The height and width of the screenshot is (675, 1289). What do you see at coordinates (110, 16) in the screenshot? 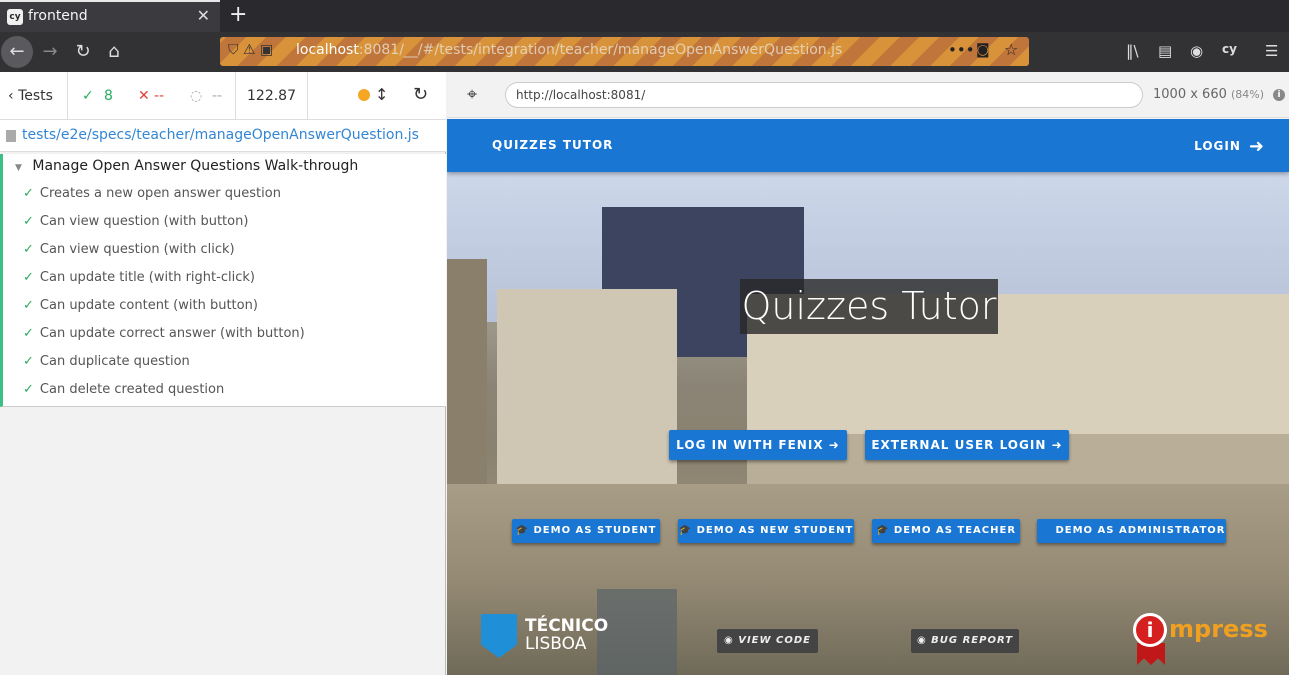
I see `browser-tab: cy frontend ✕` at bounding box center [110, 16].